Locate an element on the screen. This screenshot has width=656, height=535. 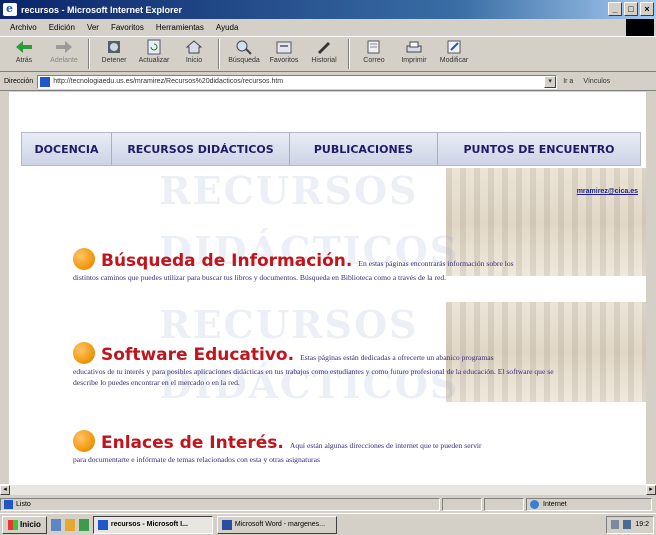
internet-zone-icon is located at coordinates (534, 504).